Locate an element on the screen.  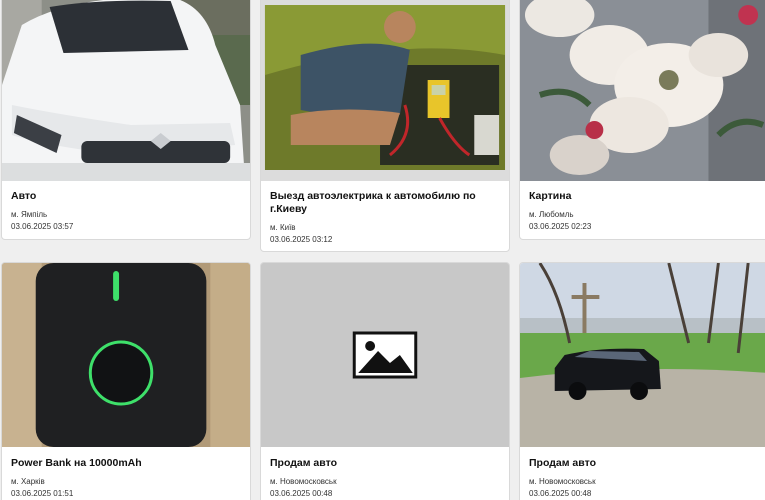
listing-photo-placeholder is located at coordinates (385, 355).